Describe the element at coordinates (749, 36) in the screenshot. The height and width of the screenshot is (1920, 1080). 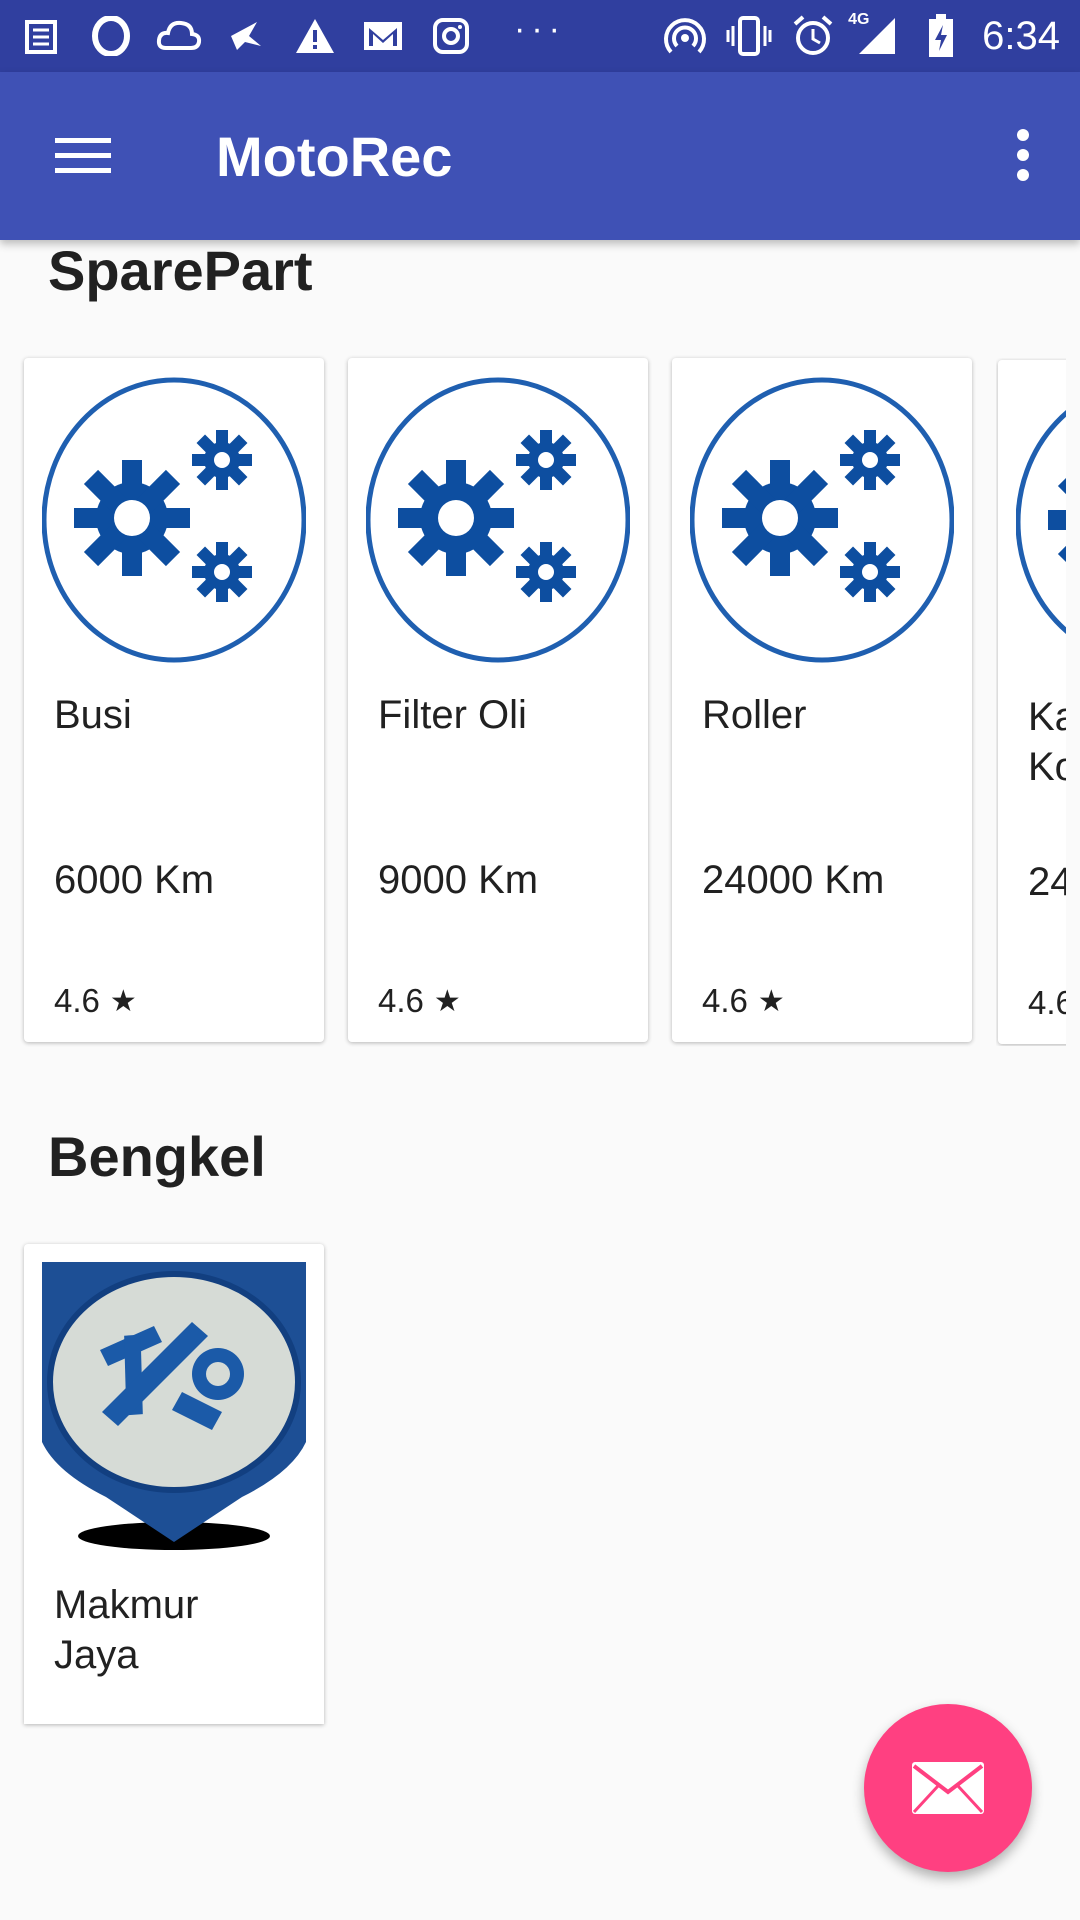
I see `vibrate-icon` at that location.